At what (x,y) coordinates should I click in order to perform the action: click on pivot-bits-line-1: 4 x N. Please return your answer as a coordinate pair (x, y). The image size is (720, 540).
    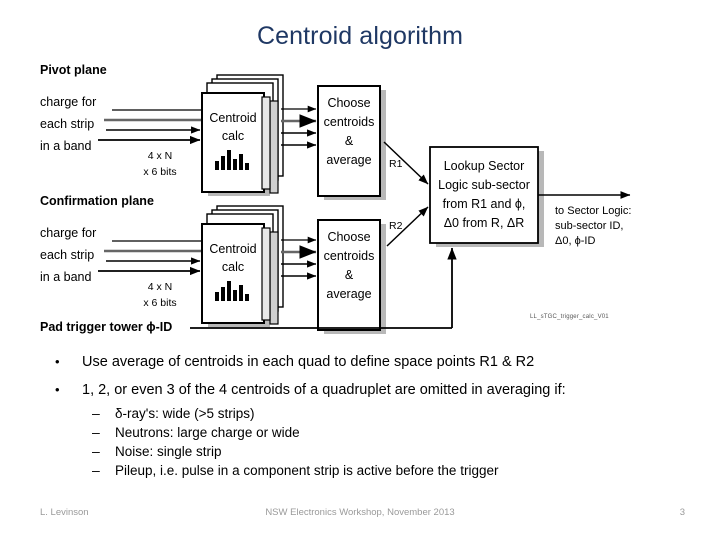
    Looking at the image, I should click on (160, 156).